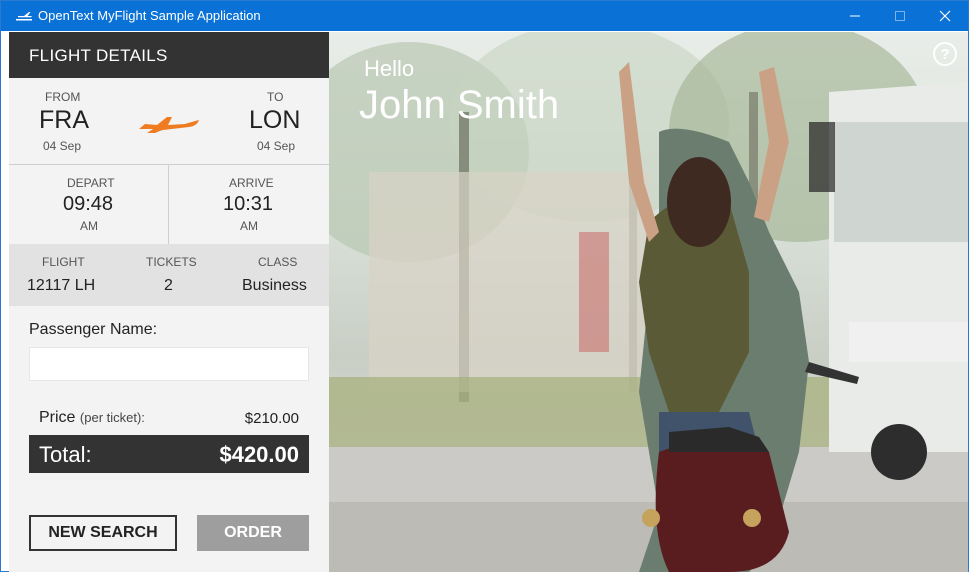 The height and width of the screenshot is (578, 976). What do you see at coordinates (169, 364) in the screenshot?
I see `passenger-name-input` at bounding box center [169, 364].